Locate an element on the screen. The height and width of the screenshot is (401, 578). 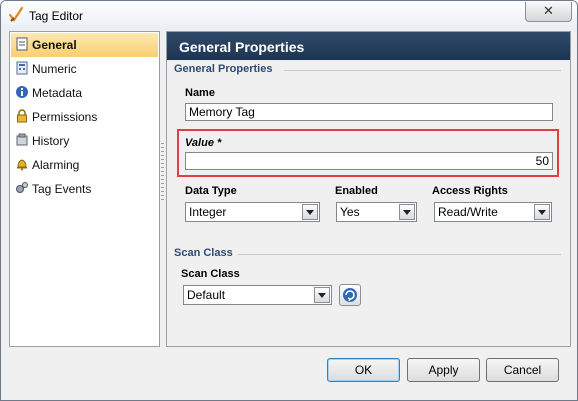
nav-label: Permissions is located at coordinates (65, 117).